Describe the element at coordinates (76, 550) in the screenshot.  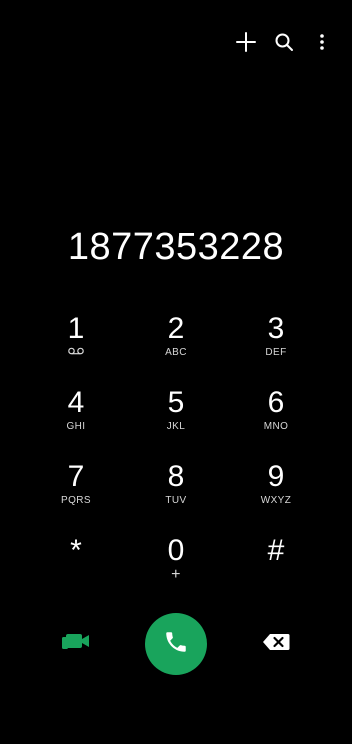
I see `key-digit: *` at that location.